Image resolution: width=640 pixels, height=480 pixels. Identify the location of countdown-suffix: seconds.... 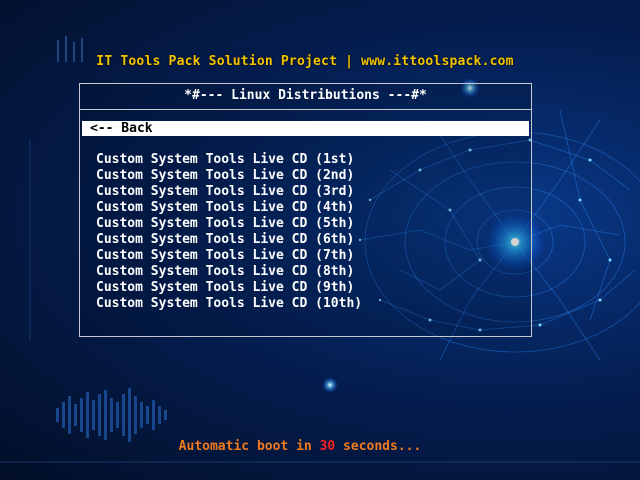
(378, 446).